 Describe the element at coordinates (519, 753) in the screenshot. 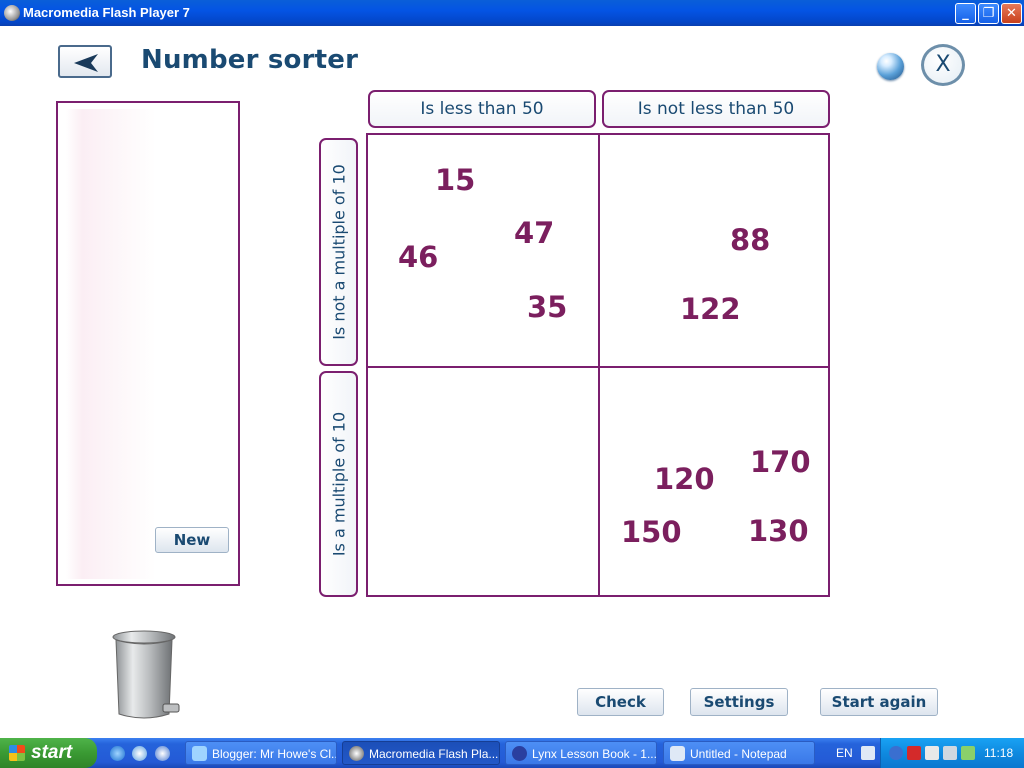

I see `lynx-icon` at that location.